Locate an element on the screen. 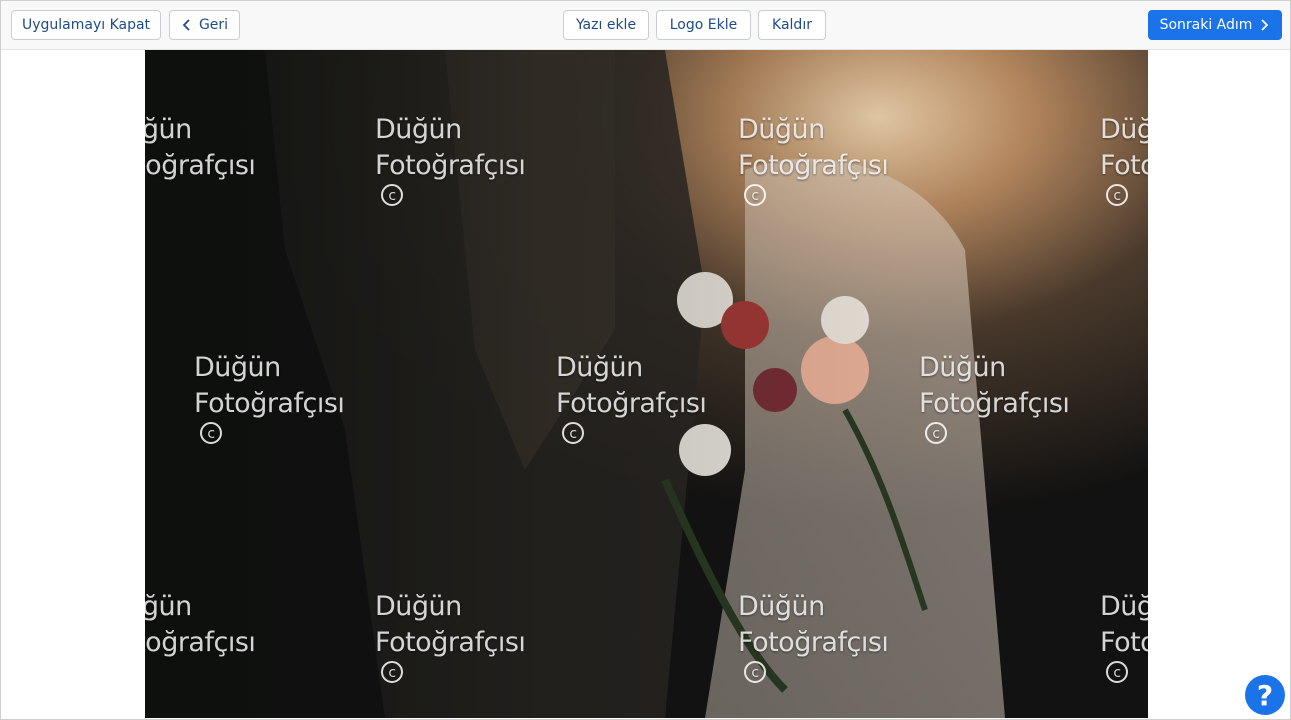  help-button: ? is located at coordinates (1265, 695).